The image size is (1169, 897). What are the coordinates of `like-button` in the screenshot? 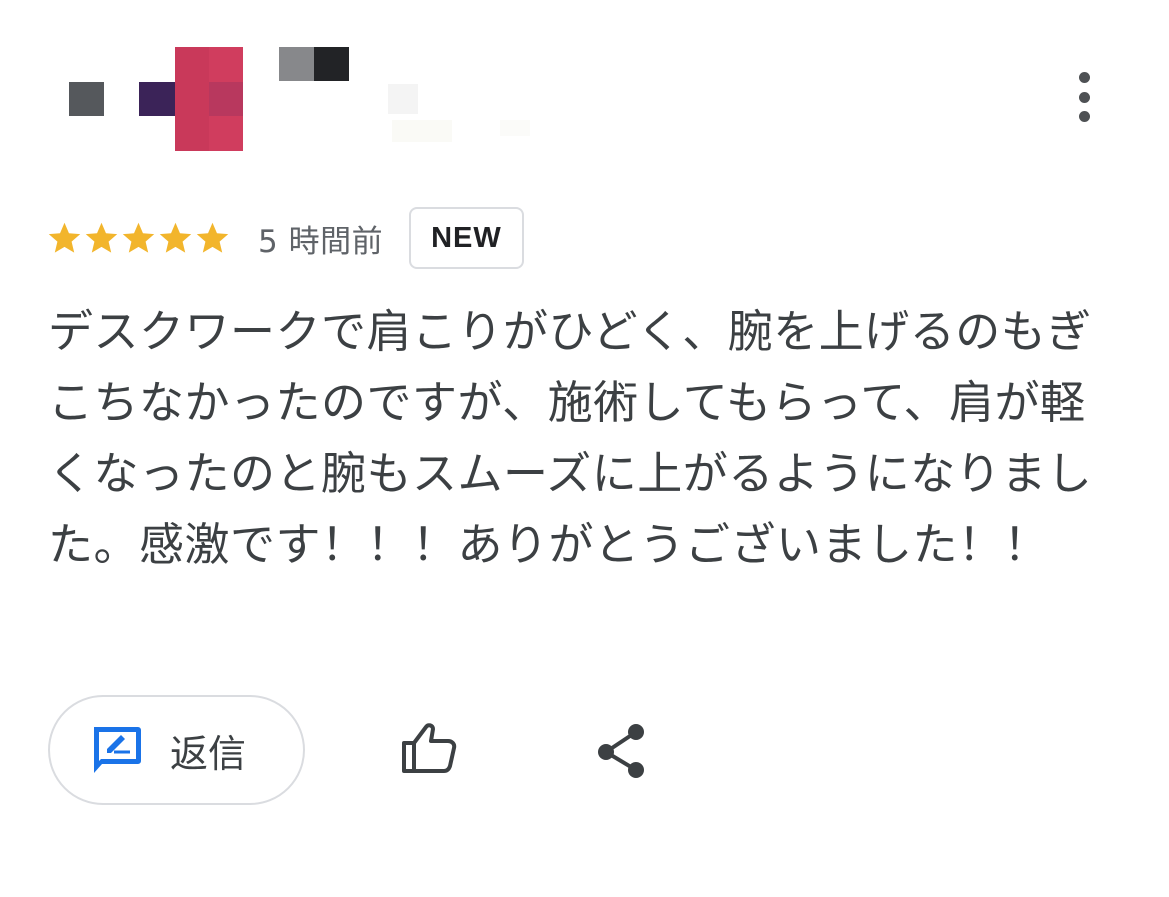 It's located at (429, 747).